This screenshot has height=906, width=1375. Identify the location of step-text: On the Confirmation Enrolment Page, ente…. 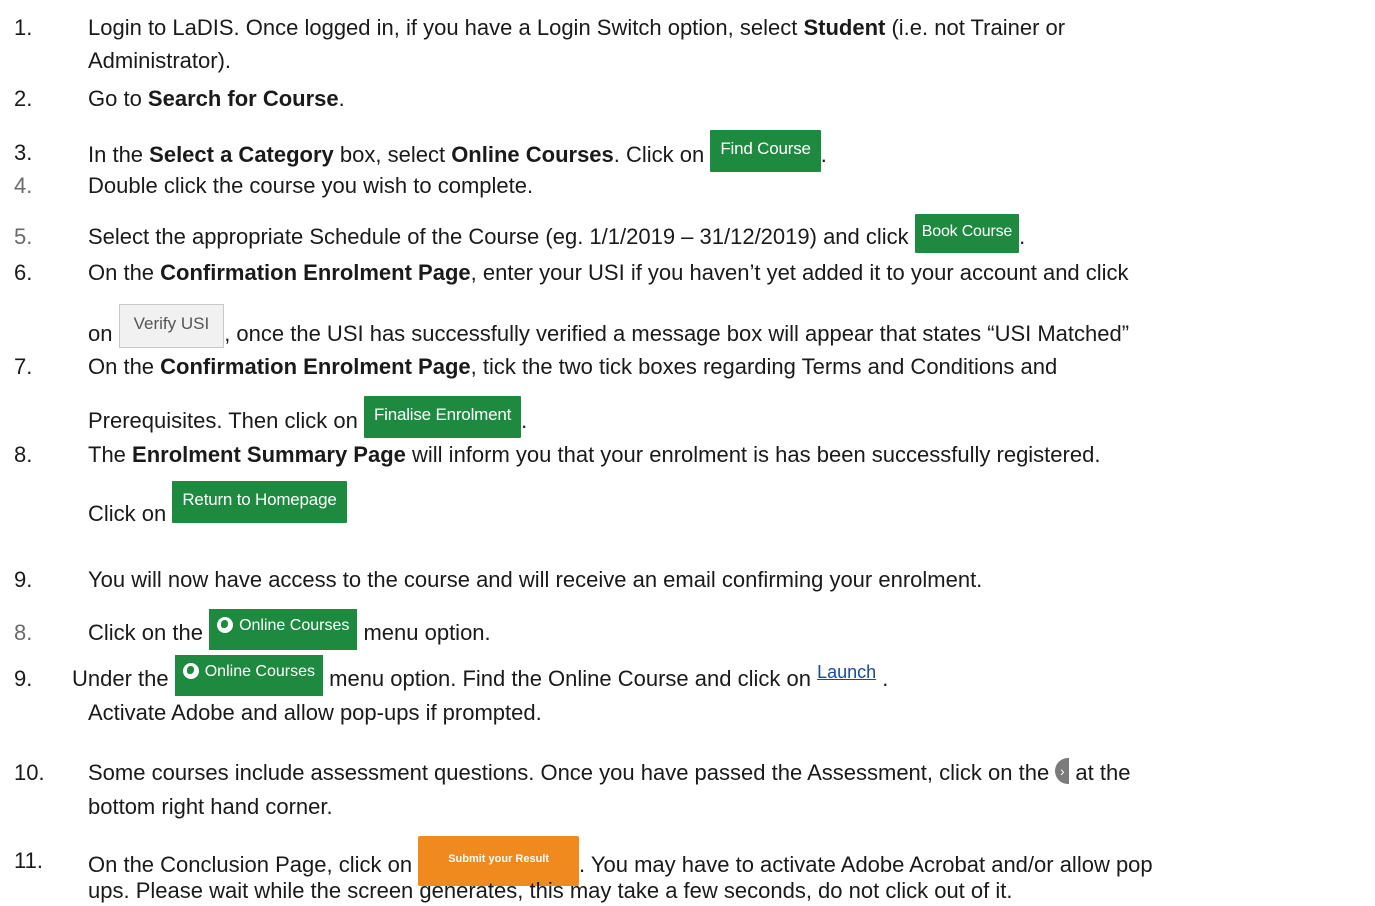
(608, 272).